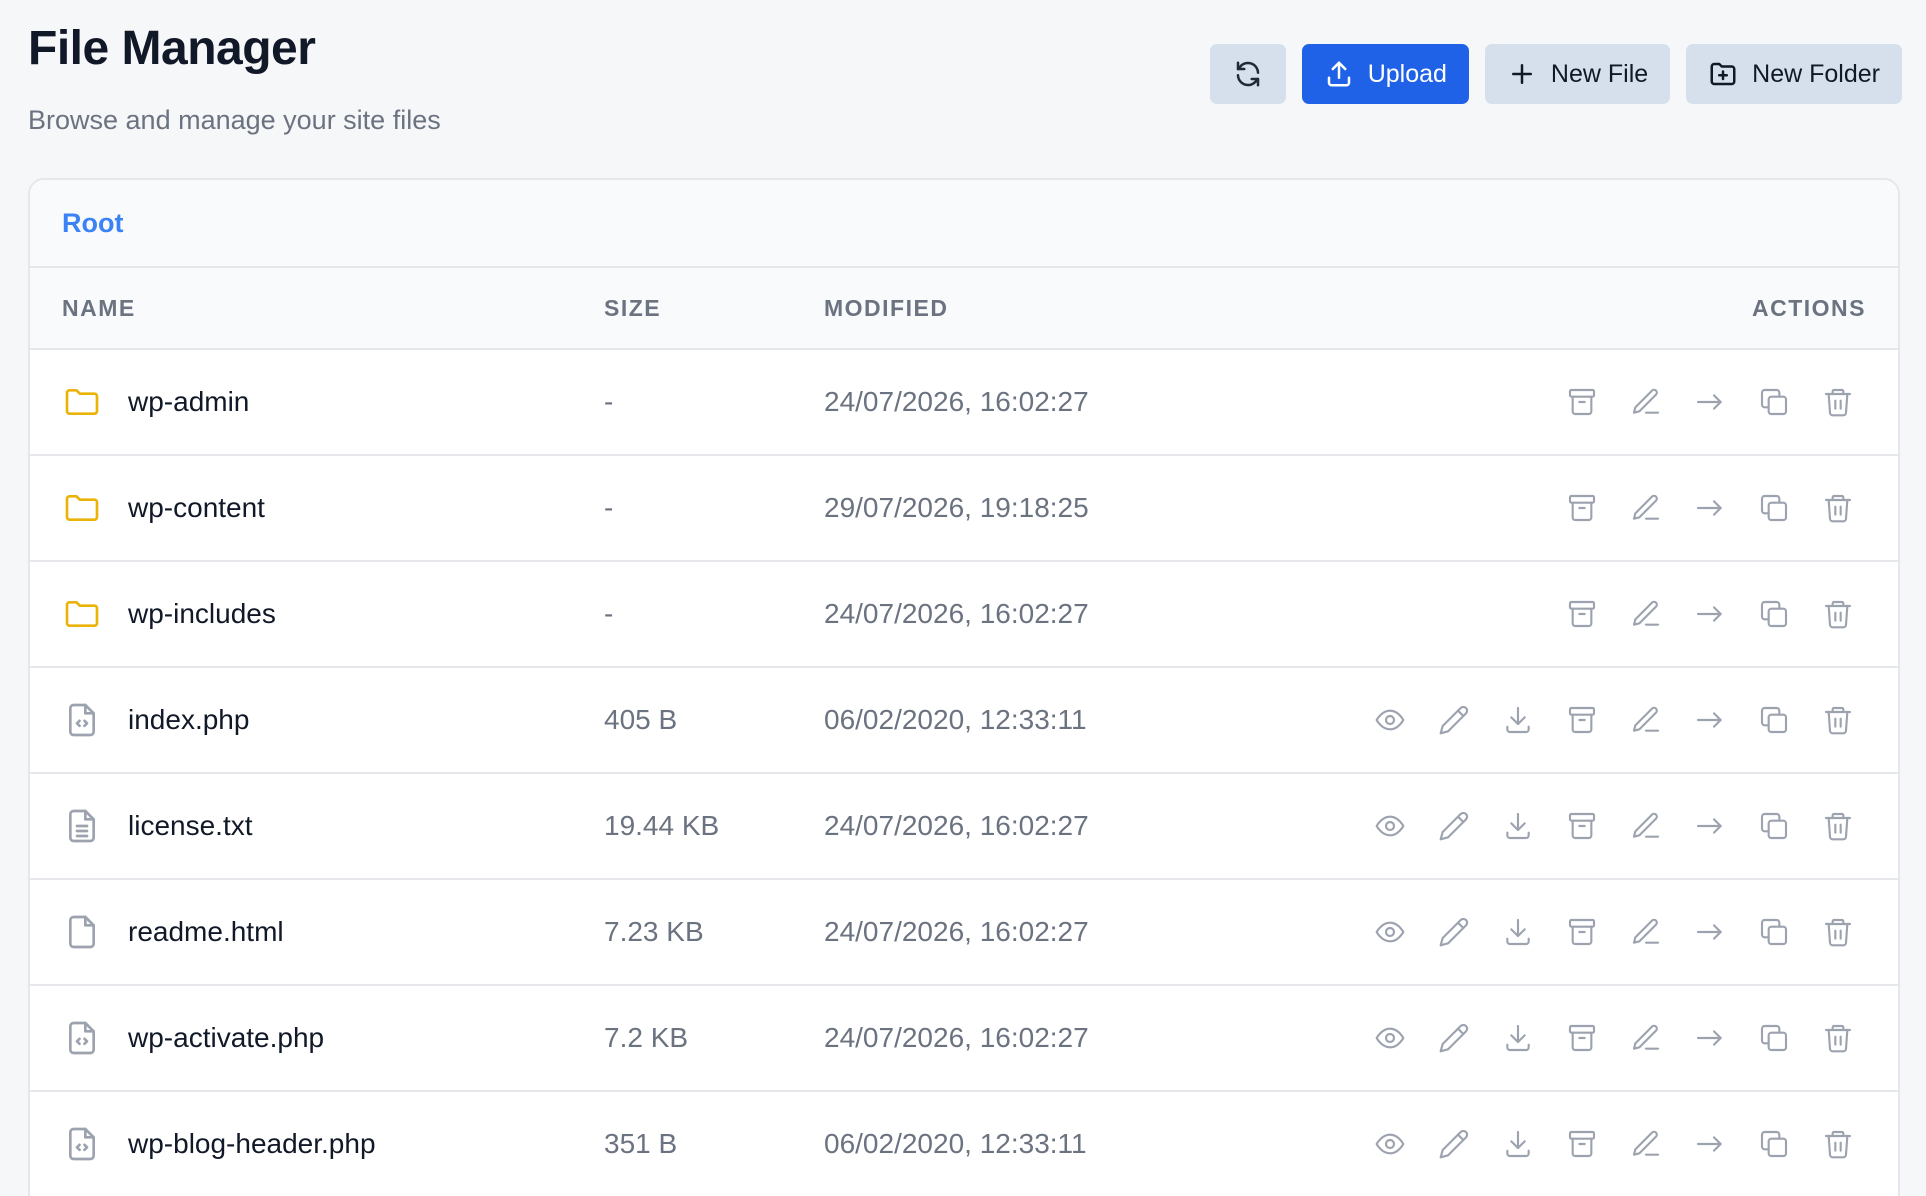  What do you see at coordinates (964, 615) in the screenshot?
I see `table-row: wp-includes - 24/07/2026, 16:02:27` at bounding box center [964, 615].